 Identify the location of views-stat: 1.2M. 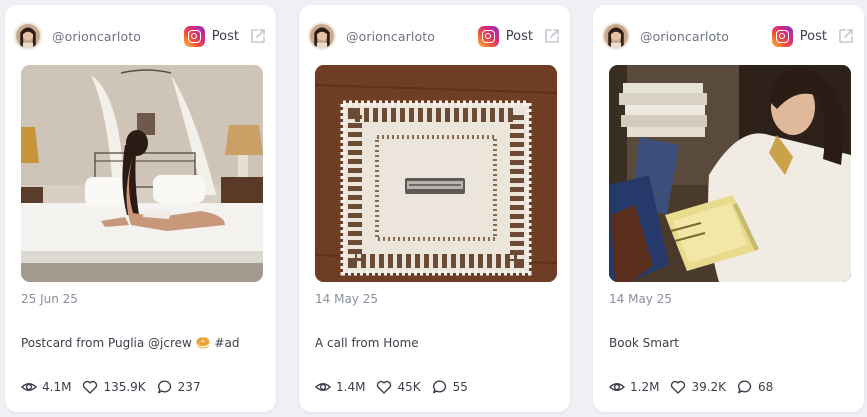
(634, 387).